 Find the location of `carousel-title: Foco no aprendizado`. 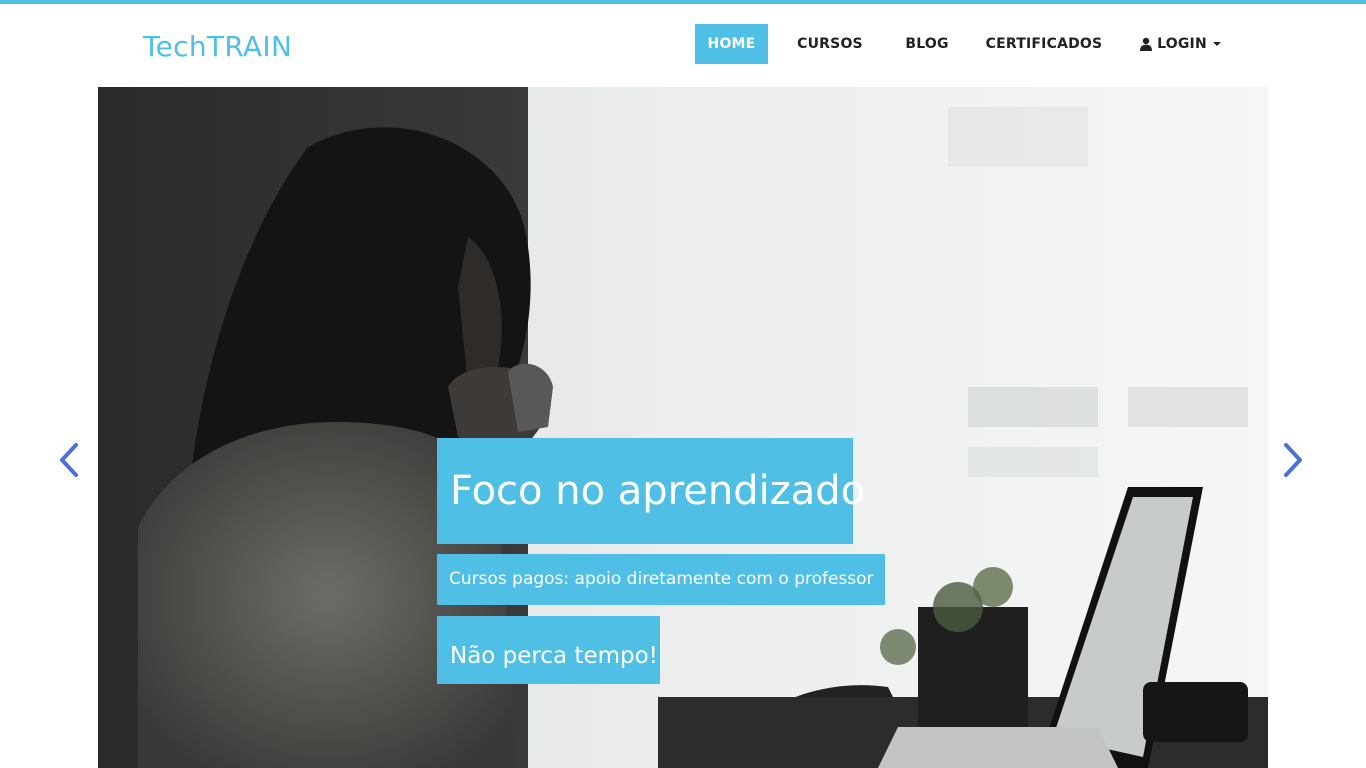

carousel-title: Foco no aprendizado is located at coordinates (651, 491).